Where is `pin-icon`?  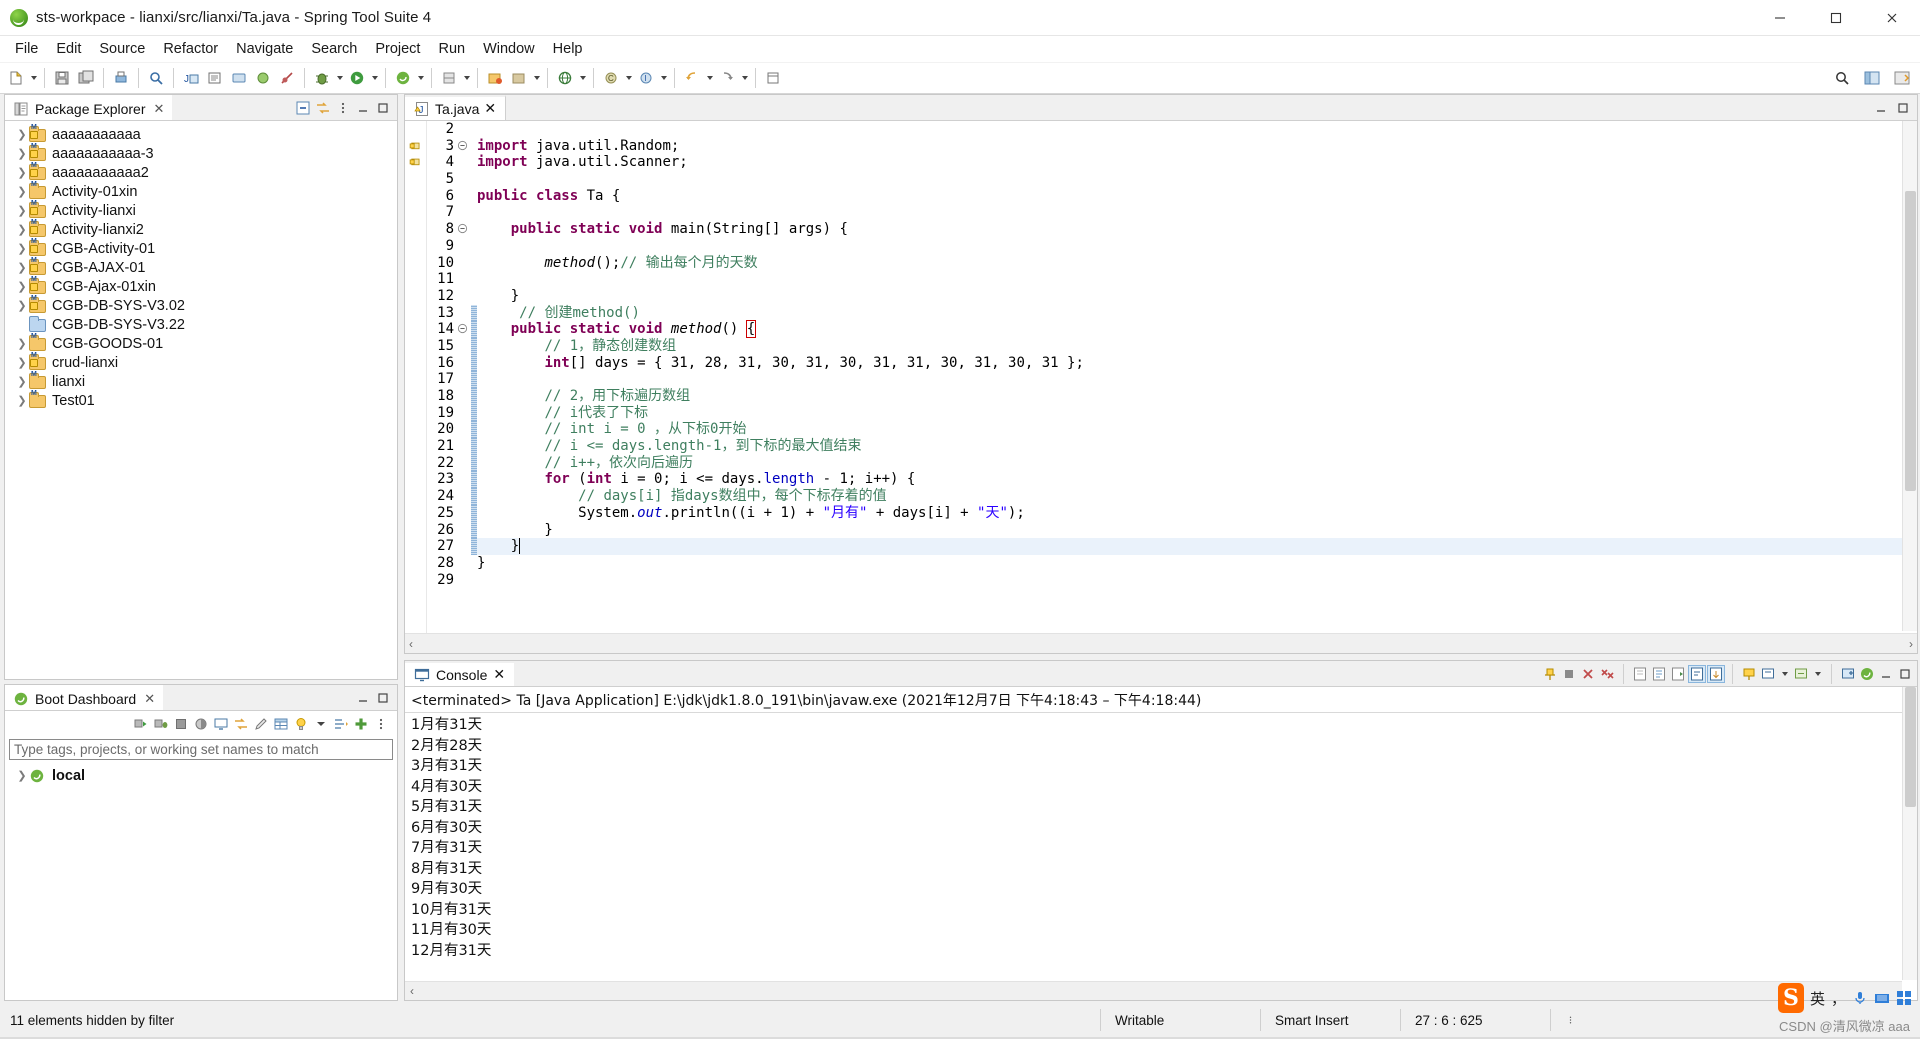
pin-icon is located at coordinates (1749, 674).